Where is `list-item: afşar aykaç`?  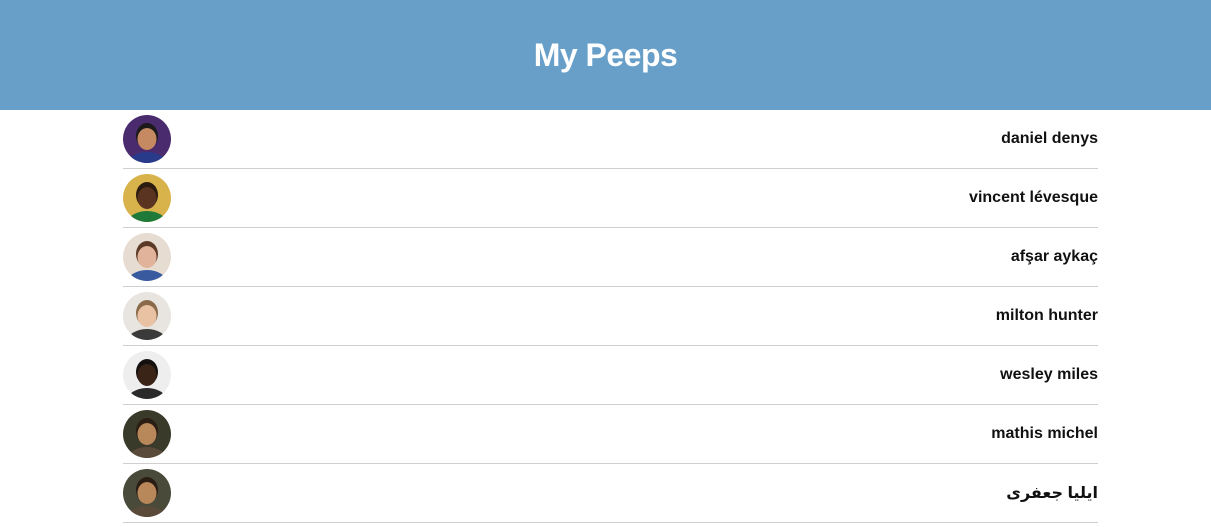 list-item: afşar aykaç is located at coordinates (610, 257).